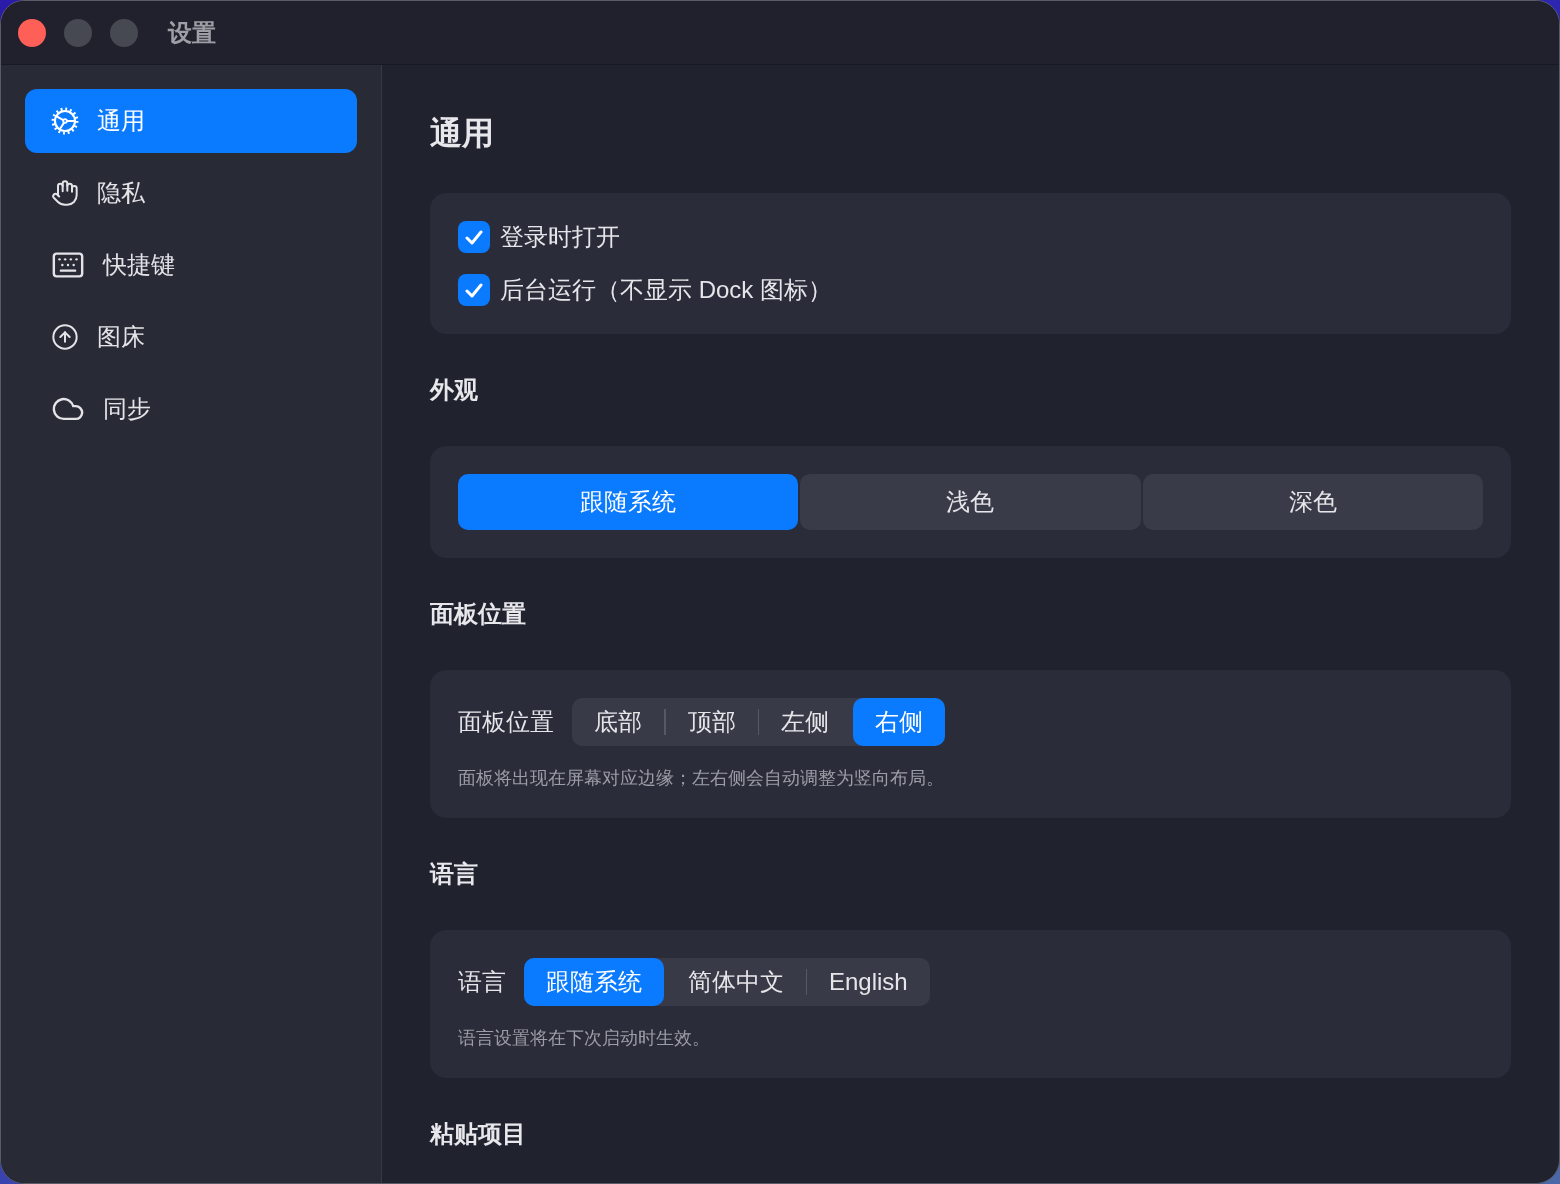 Image resolution: width=1560 pixels, height=1184 pixels. I want to click on row-label: 语言, so click(482, 982).